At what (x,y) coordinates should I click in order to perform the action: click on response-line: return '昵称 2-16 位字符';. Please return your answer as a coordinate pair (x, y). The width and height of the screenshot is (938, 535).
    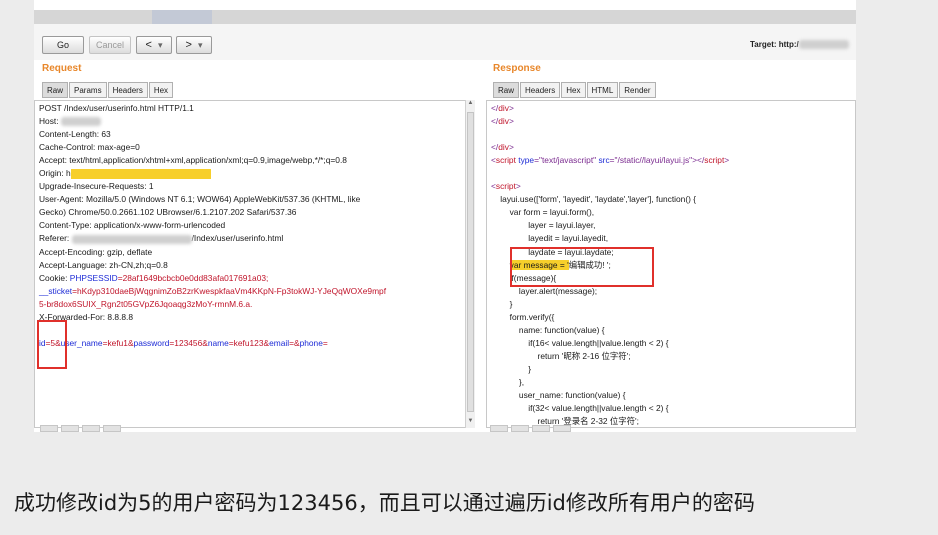
    Looking at the image, I should click on (561, 355).